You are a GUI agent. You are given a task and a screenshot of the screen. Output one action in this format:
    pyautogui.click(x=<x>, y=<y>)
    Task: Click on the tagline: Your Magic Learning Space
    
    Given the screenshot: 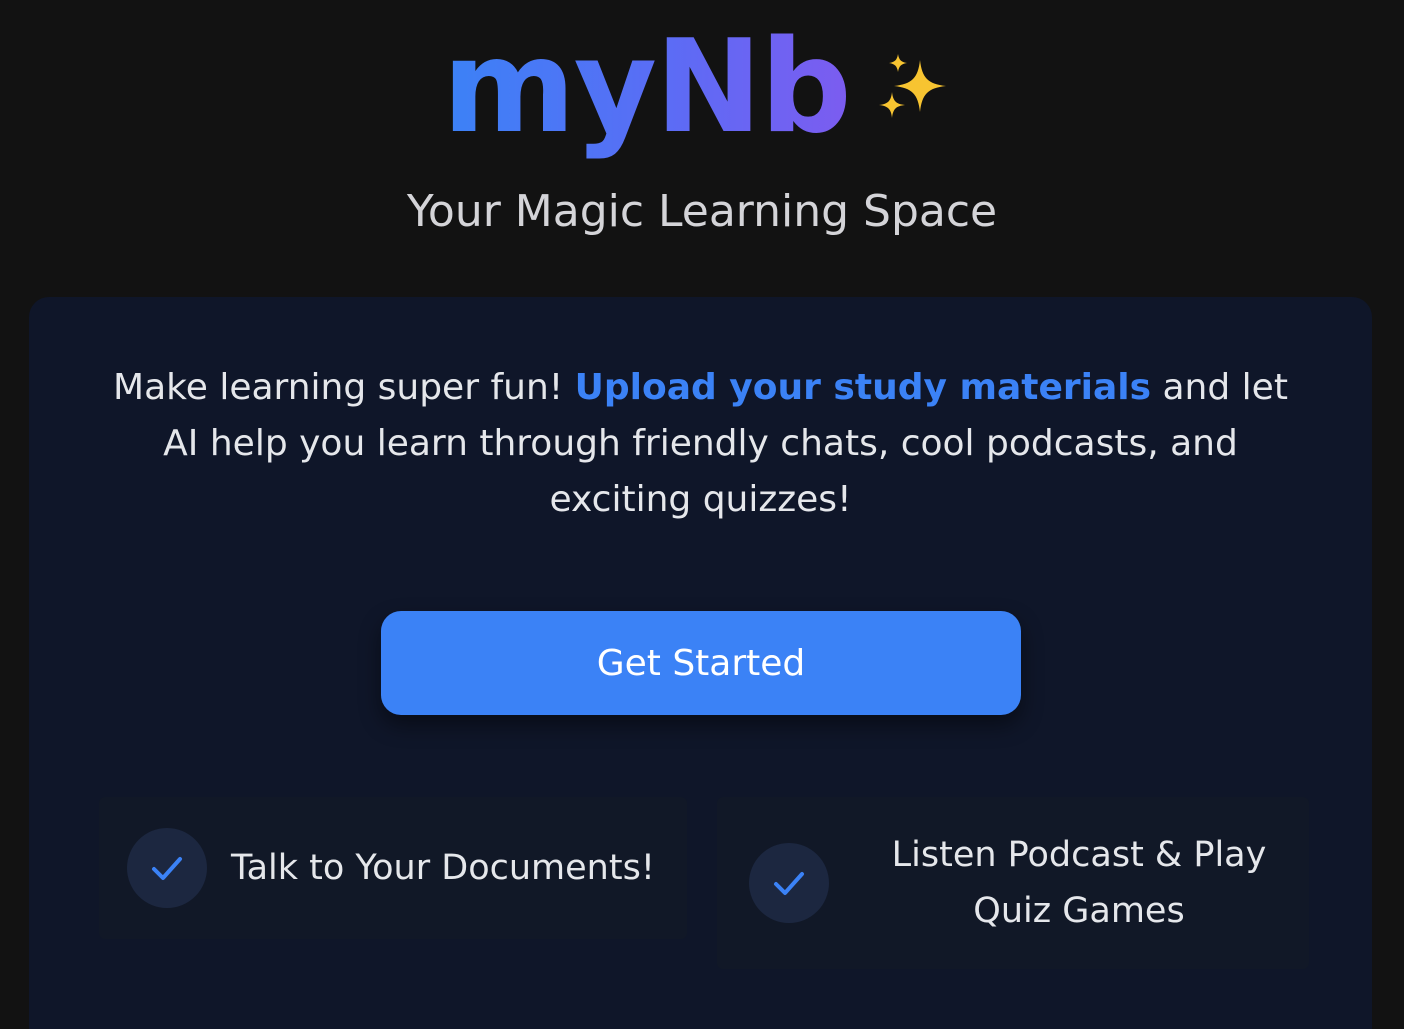 What is the action you would take?
    pyautogui.click(x=702, y=211)
    